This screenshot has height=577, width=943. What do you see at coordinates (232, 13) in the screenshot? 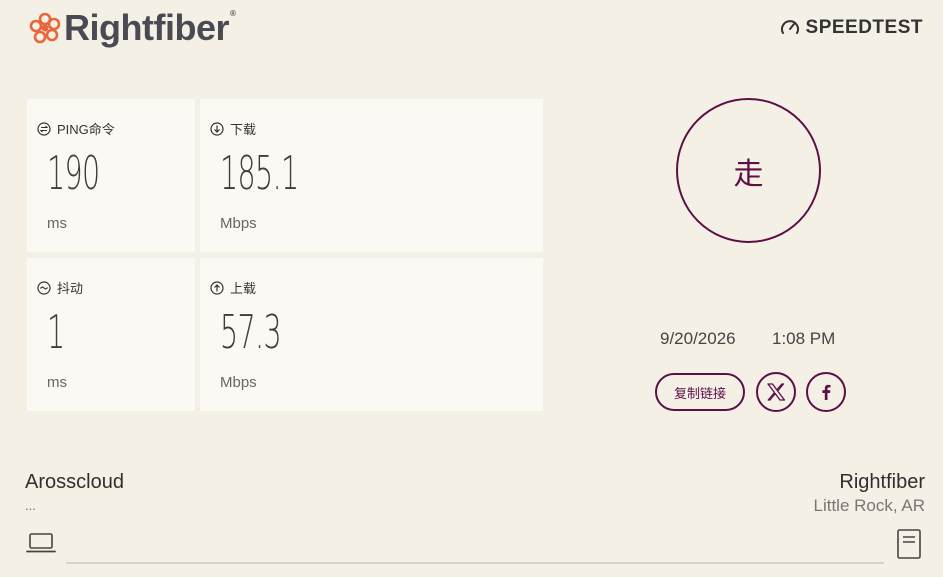
I see `brand-reg-mark: ®` at bounding box center [232, 13].